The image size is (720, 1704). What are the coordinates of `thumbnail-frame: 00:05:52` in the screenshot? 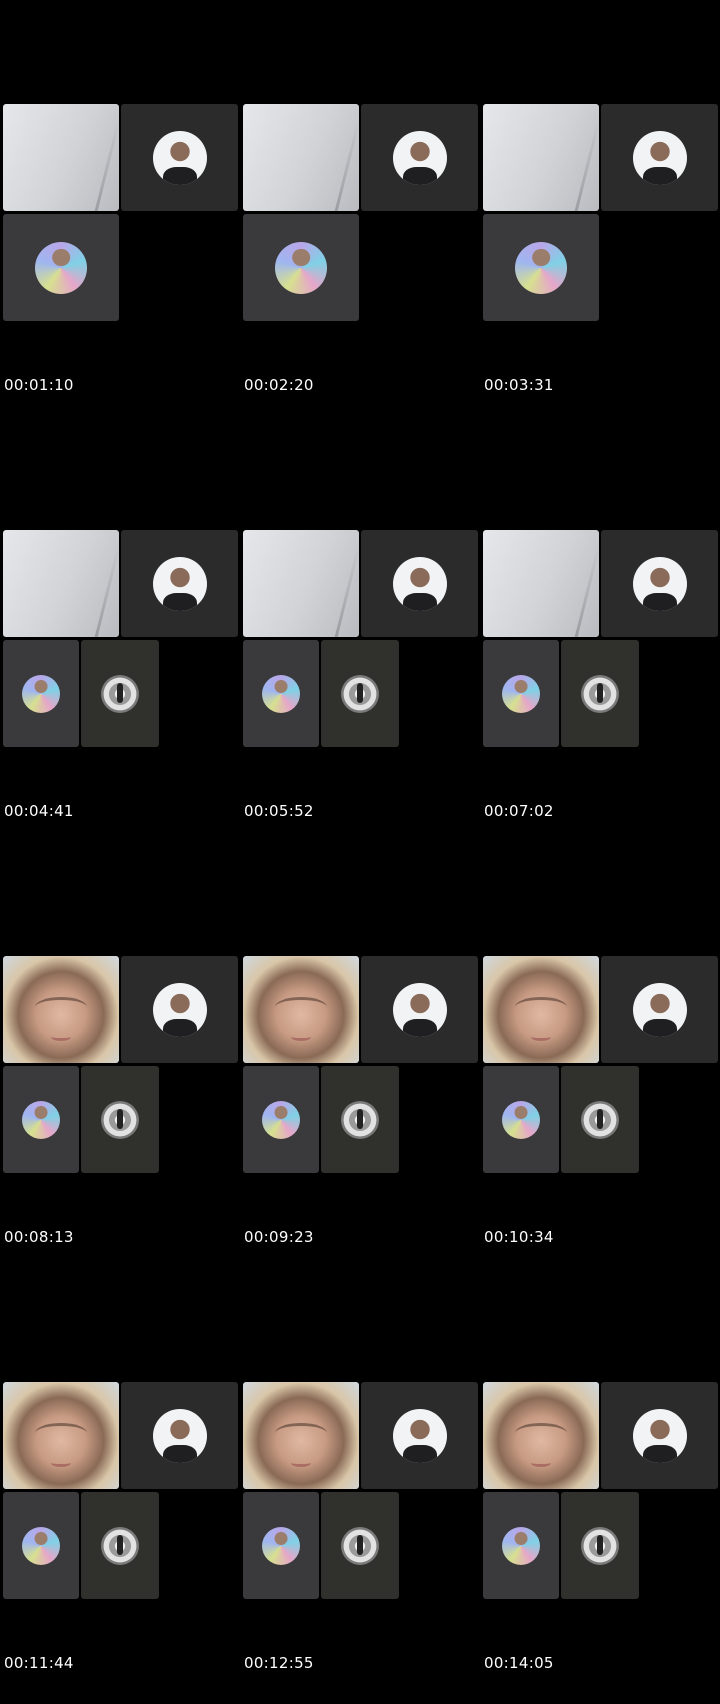 It's located at (361, 685).